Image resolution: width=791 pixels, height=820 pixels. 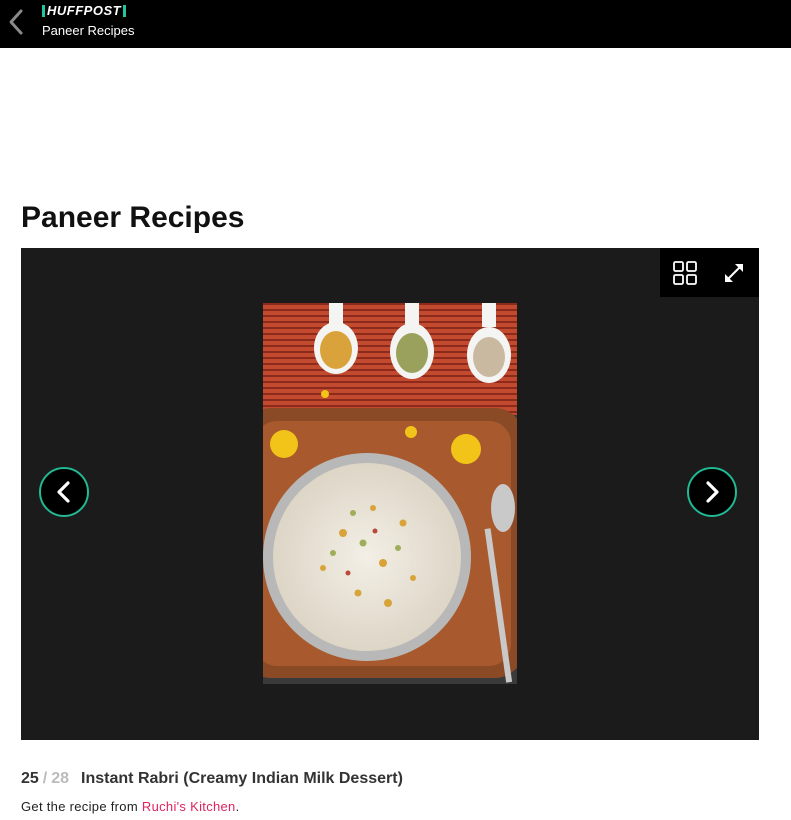 I want to click on top-bar: HUFFPOST Paneer Recipes, so click(x=395, y=24).